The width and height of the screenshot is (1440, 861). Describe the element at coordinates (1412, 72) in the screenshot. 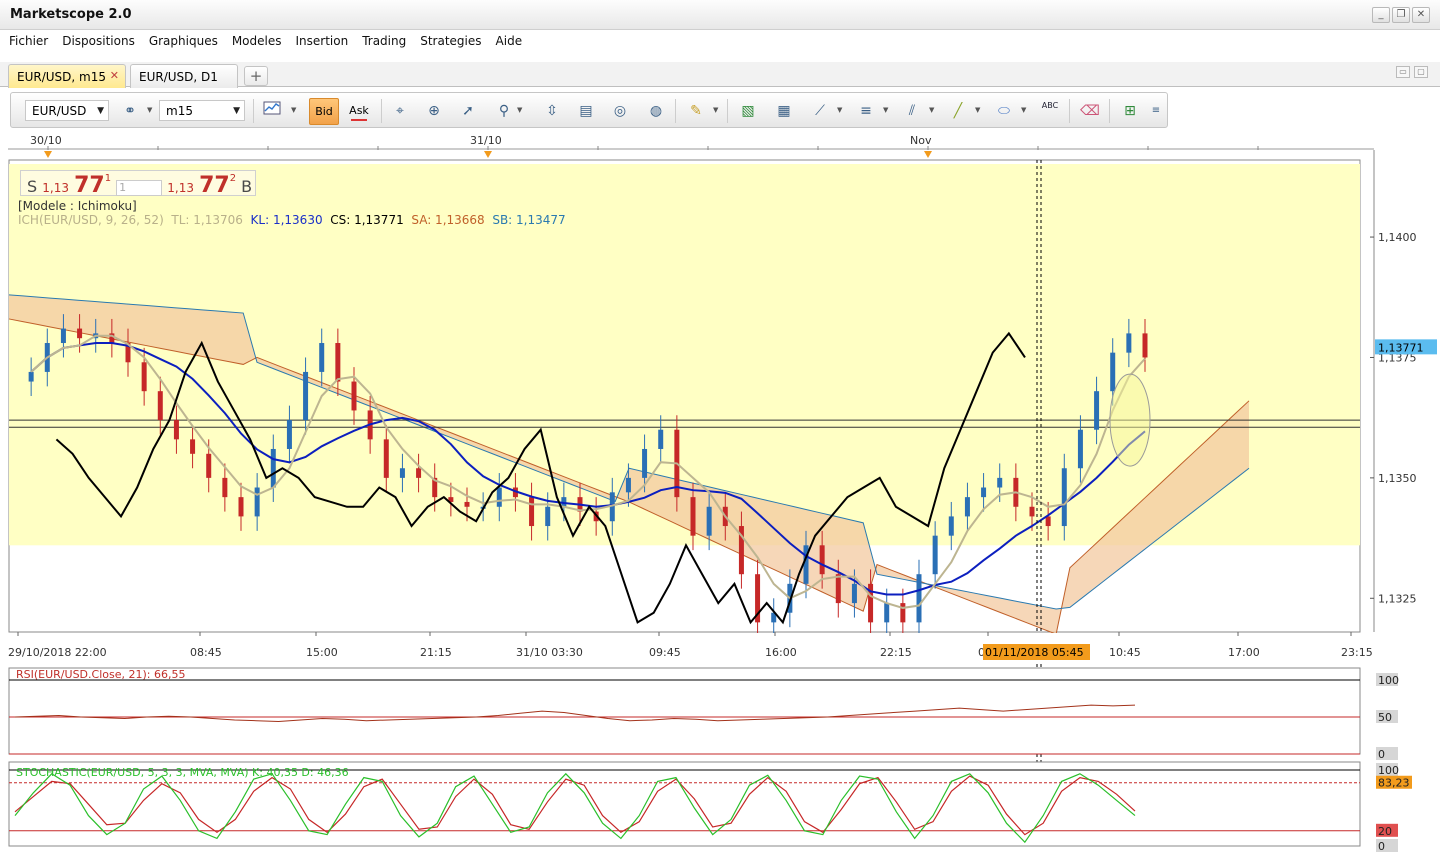

I see `panel-controls: ▭ ▢` at that location.